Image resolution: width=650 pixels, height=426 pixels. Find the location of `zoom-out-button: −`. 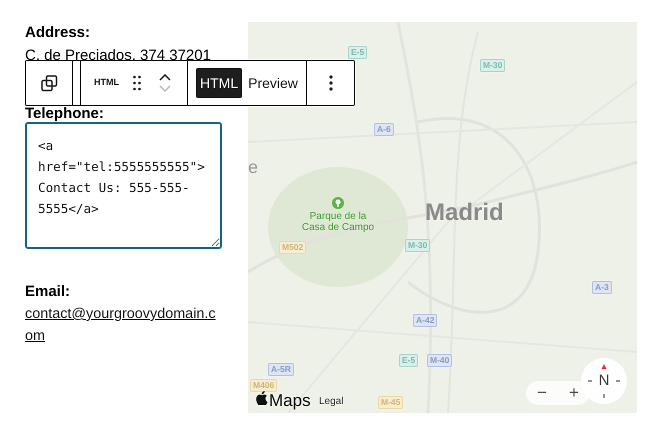

zoom-out-button: − is located at coordinates (542, 393).